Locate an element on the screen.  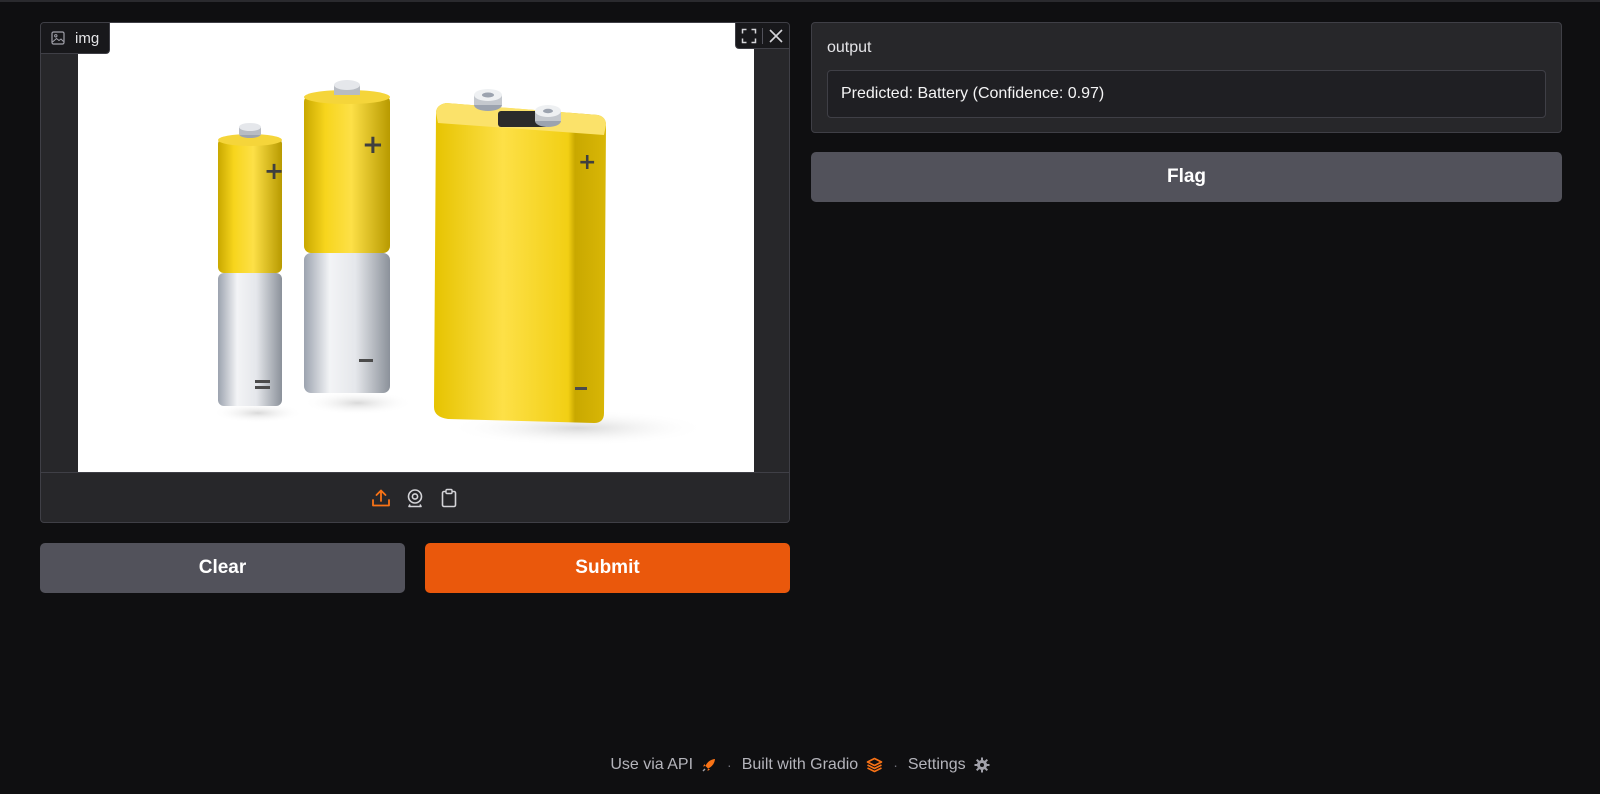
upload-icon is located at coordinates (381, 497).